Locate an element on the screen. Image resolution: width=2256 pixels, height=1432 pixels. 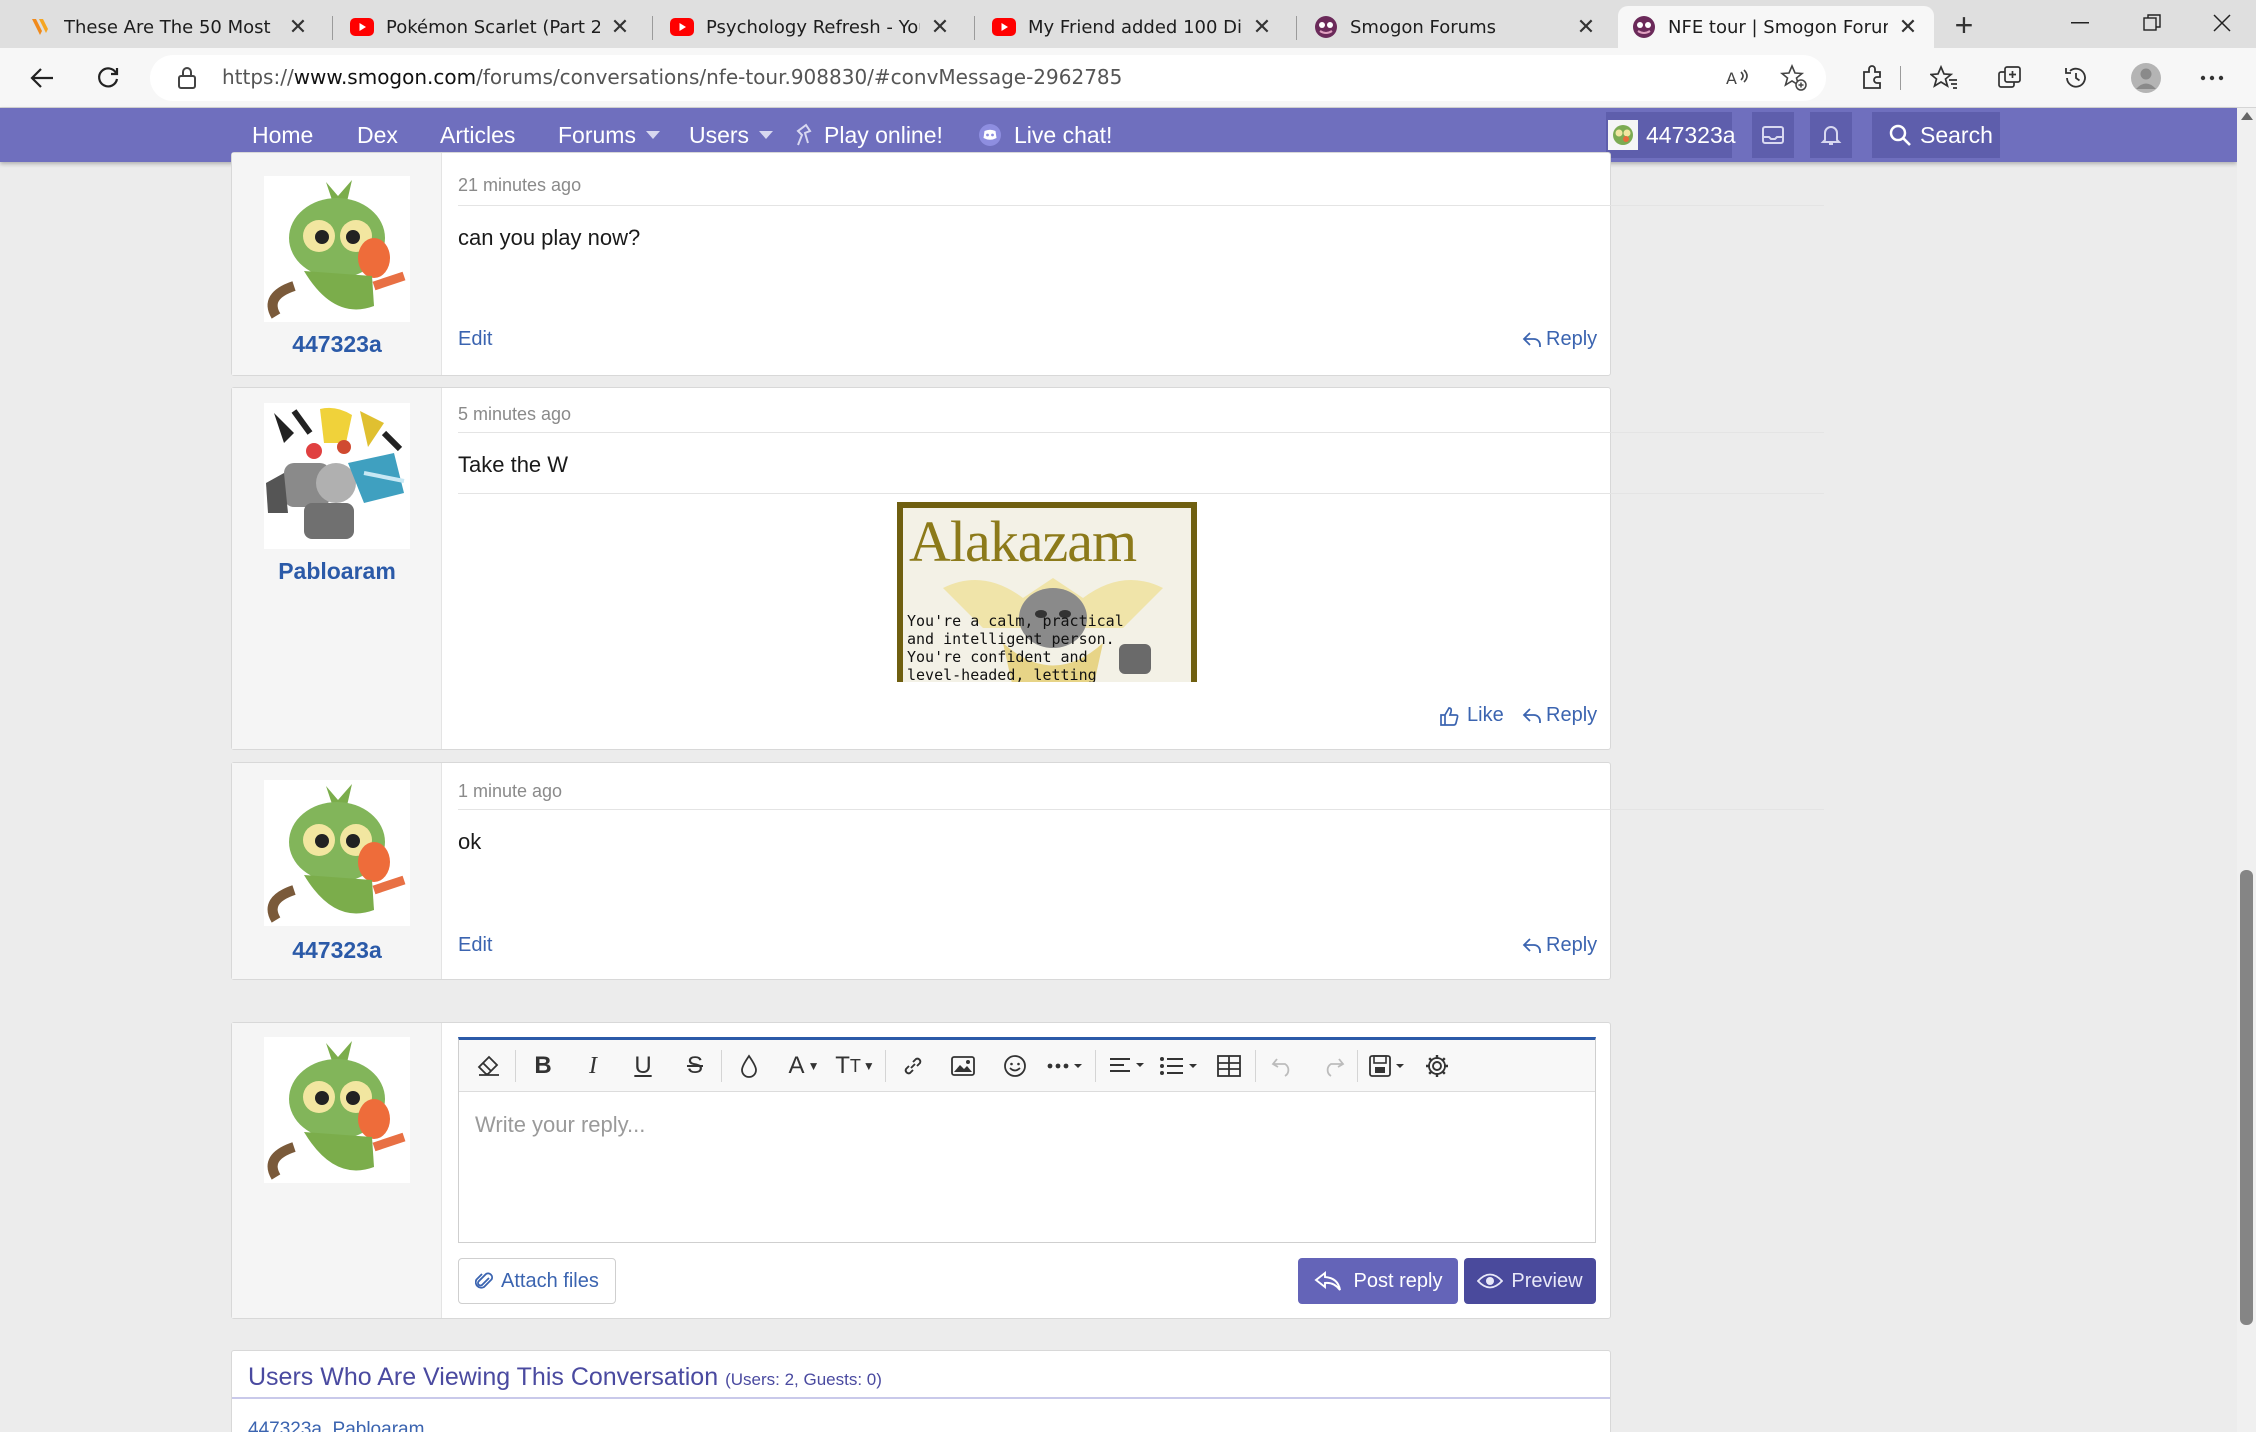
favorites-icon is located at coordinates (1944, 78).